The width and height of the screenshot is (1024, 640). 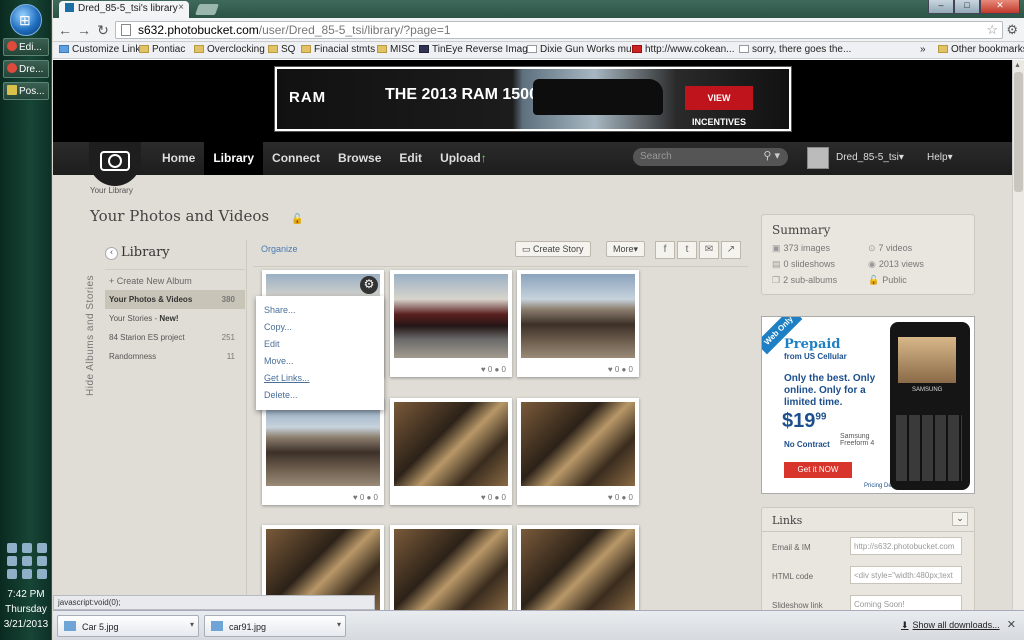 What do you see at coordinates (710, 157) in the screenshot?
I see `search-input: Search ⚲ ▾` at bounding box center [710, 157].